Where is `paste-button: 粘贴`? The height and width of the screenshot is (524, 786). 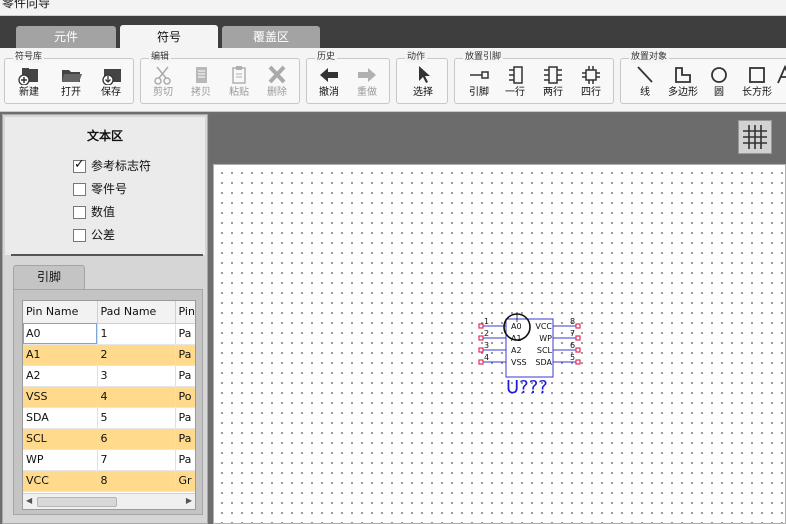 paste-button: 粘贴 is located at coordinates (239, 84).